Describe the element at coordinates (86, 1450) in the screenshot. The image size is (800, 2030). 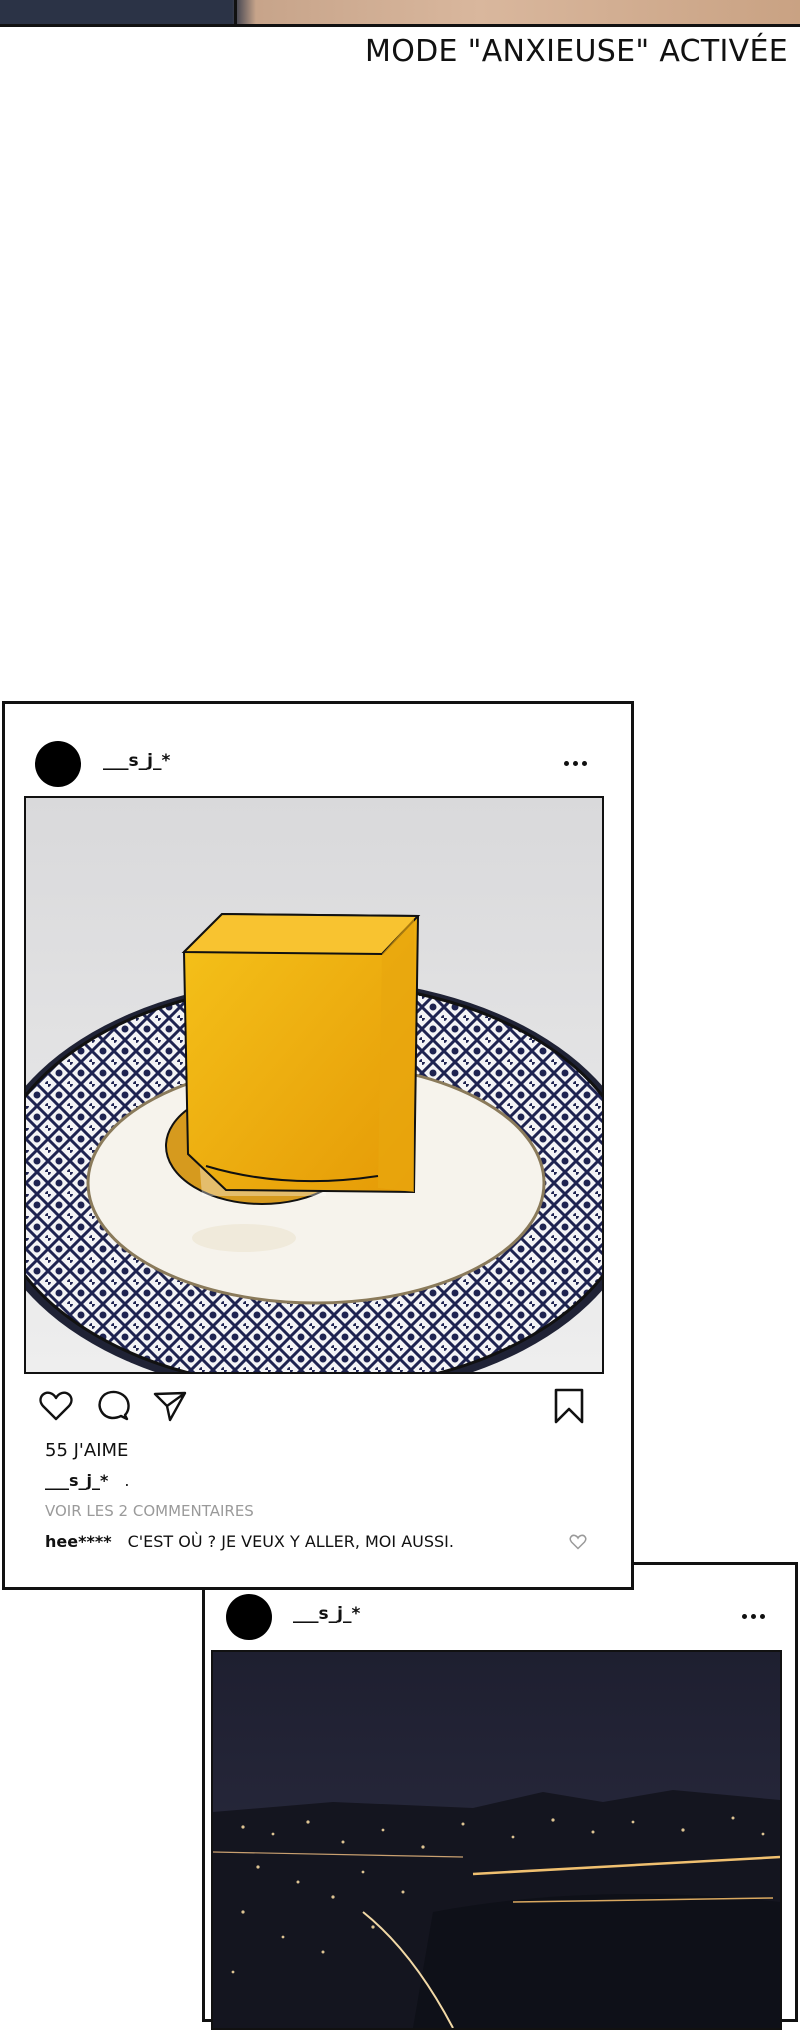
I see `likes-count: 55 J'AIME` at that location.